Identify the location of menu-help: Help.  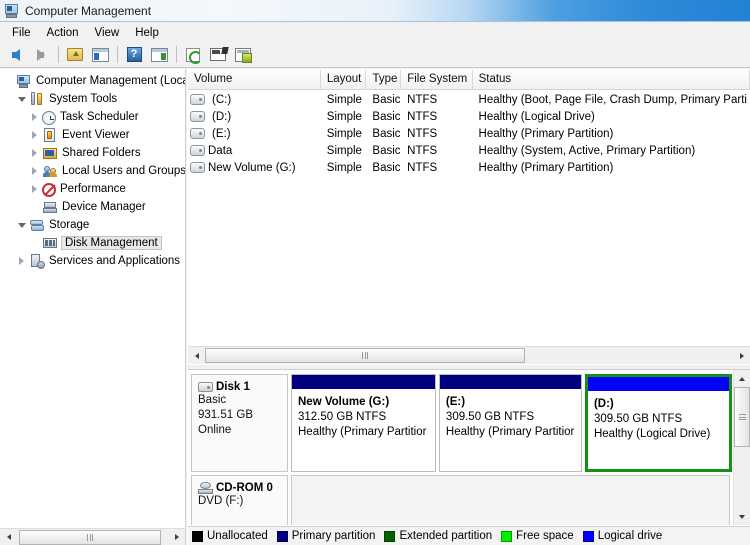
(147, 33).